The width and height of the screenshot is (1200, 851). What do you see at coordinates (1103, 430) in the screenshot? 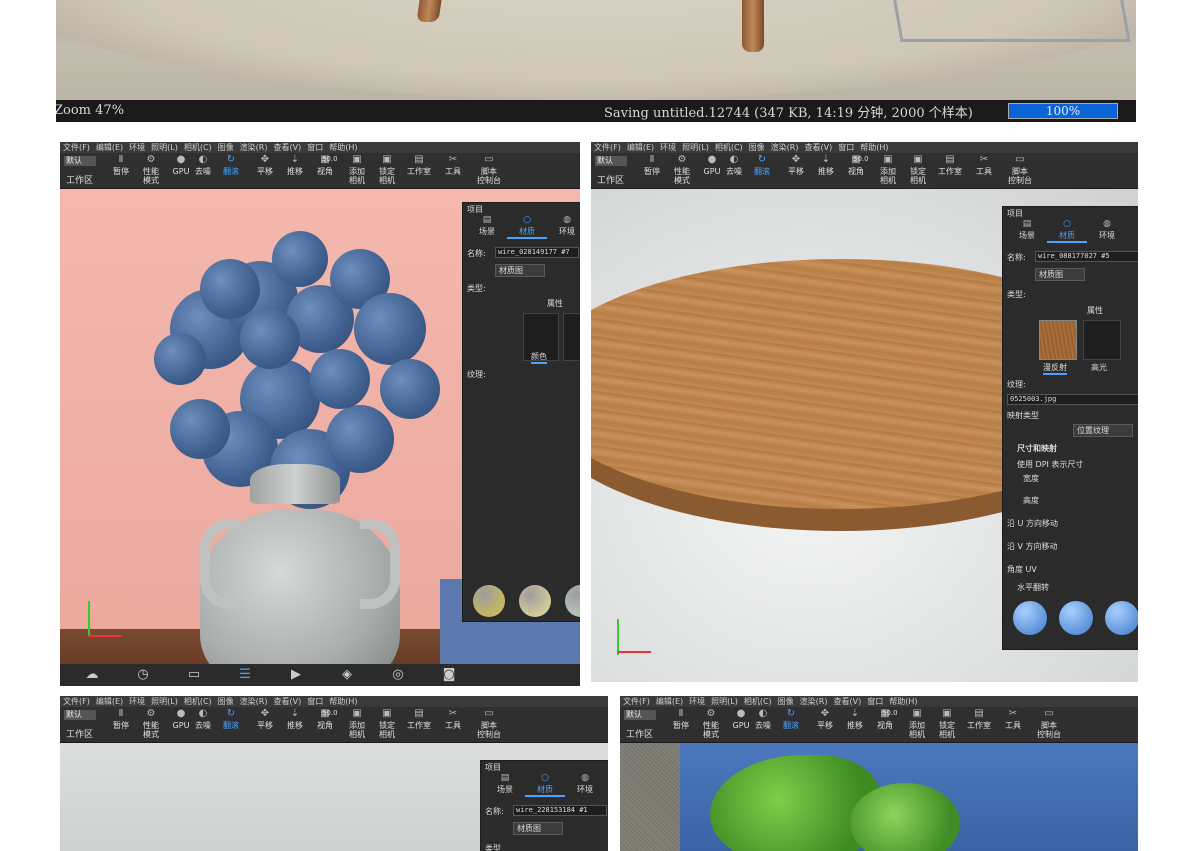
I see `mapping-button: 位置纹理` at bounding box center [1103, 430].